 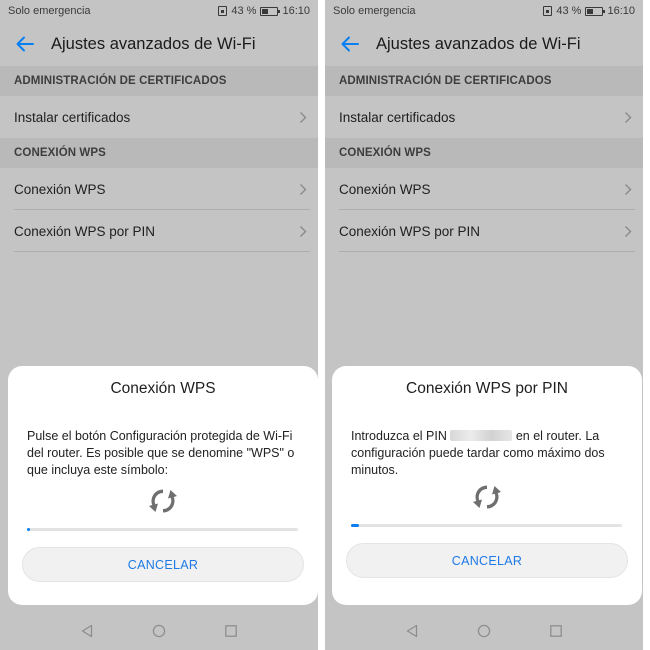 What do you see at coordinates (401, 436) in the screenshot?
I see `message-text-before-pin: Introduzca el PIN` at bounding box center [401, 436].